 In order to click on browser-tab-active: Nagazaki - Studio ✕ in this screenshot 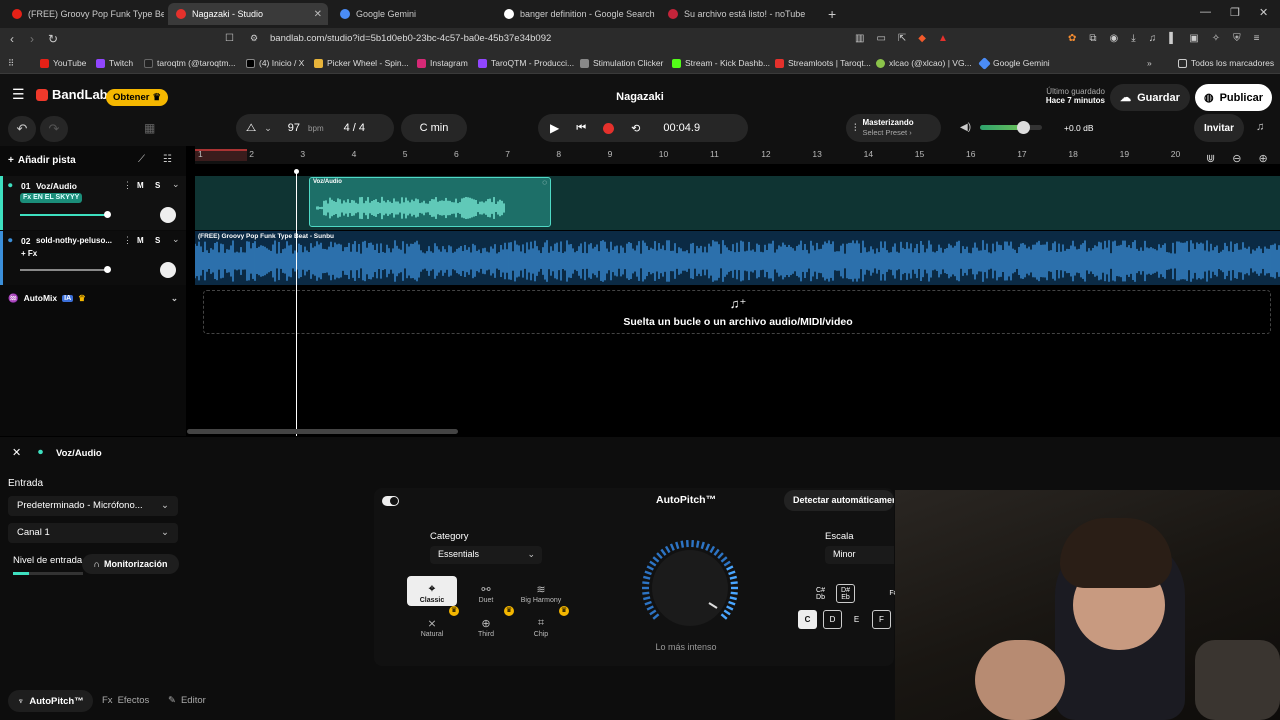, I will do `click(248, 14)`.